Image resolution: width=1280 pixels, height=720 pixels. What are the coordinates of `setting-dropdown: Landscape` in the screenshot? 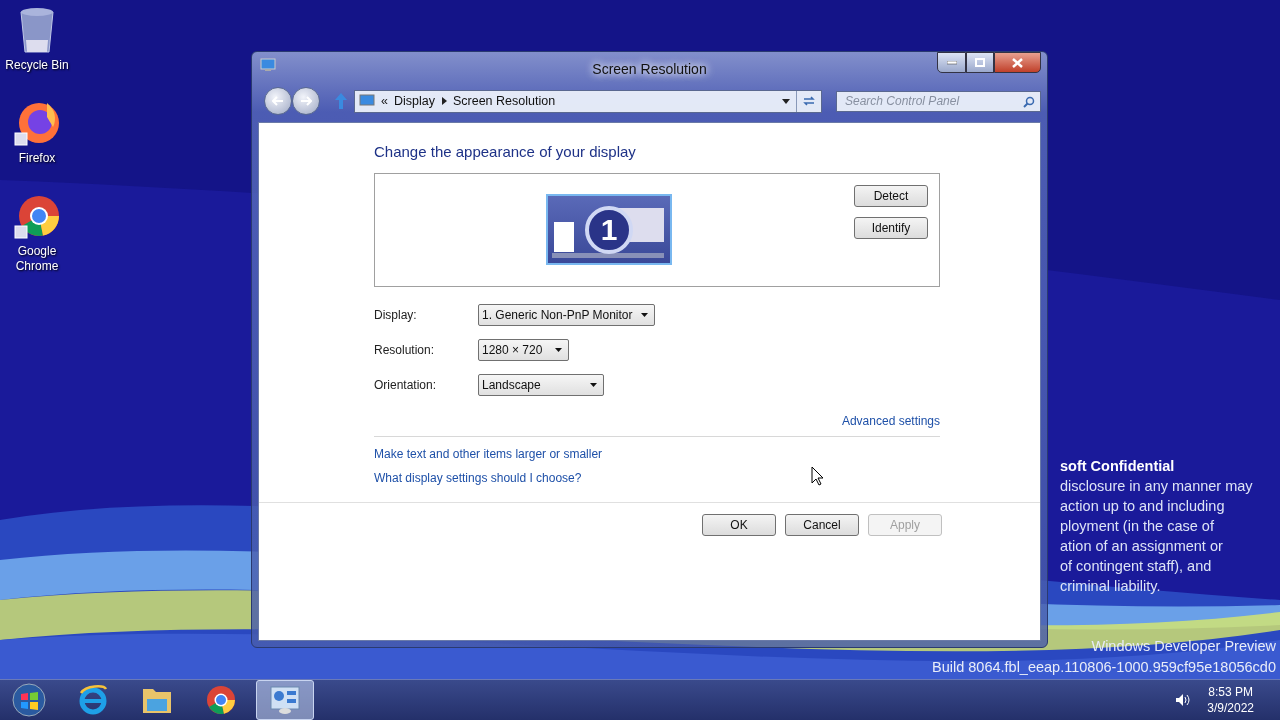 It's located at (541, 384).